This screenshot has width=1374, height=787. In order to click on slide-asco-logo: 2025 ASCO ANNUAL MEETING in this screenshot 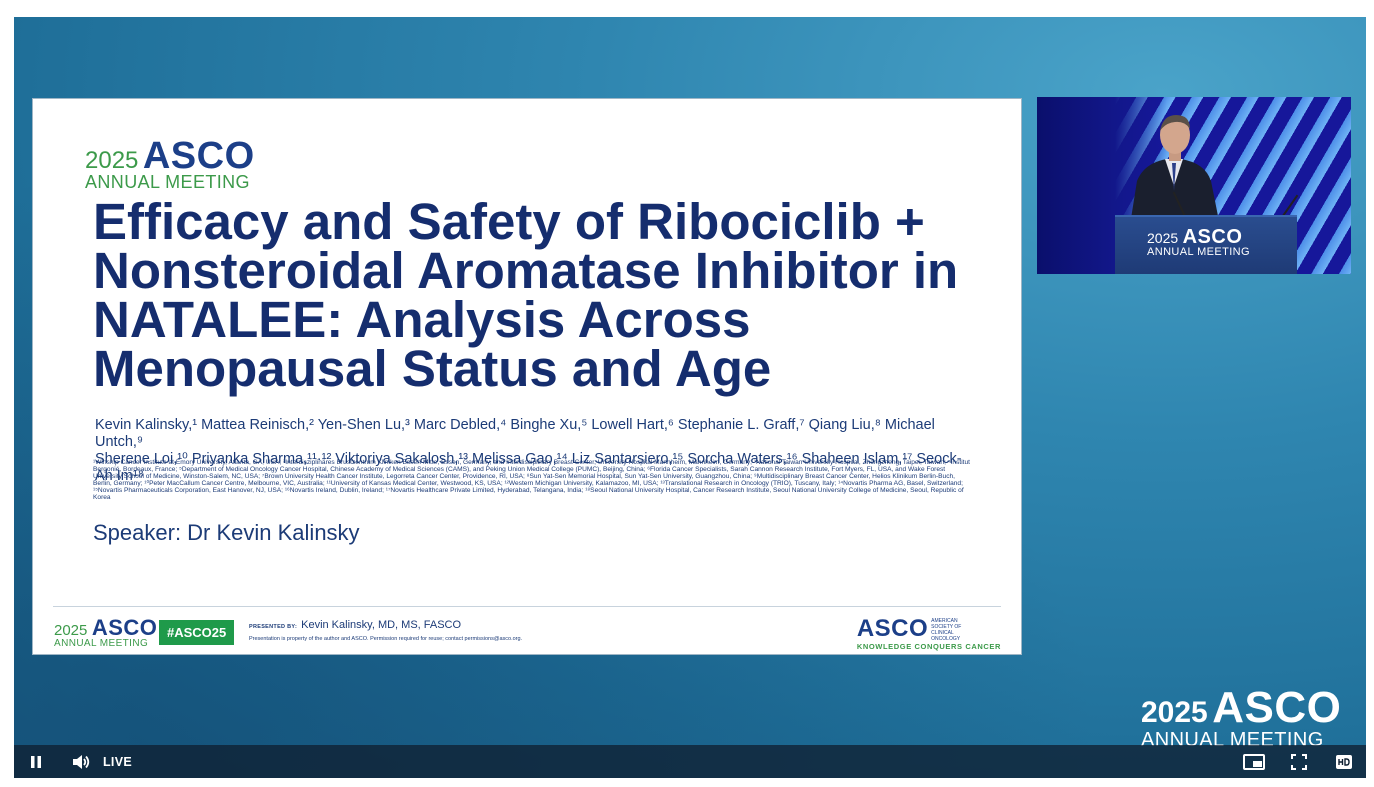, I will do `click(170, 164)`.